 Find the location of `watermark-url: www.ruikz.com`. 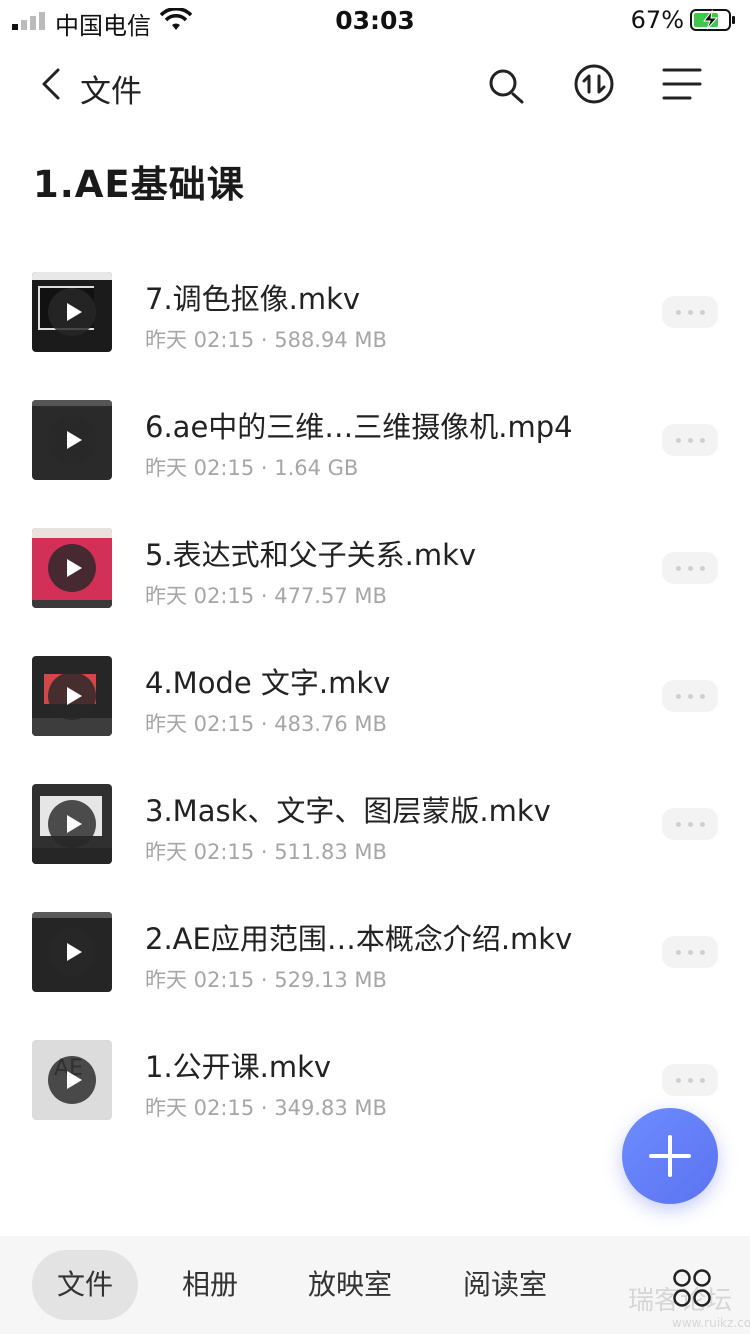

watermark-url: www.ruikz.com is located at coordinates (711, 1323).